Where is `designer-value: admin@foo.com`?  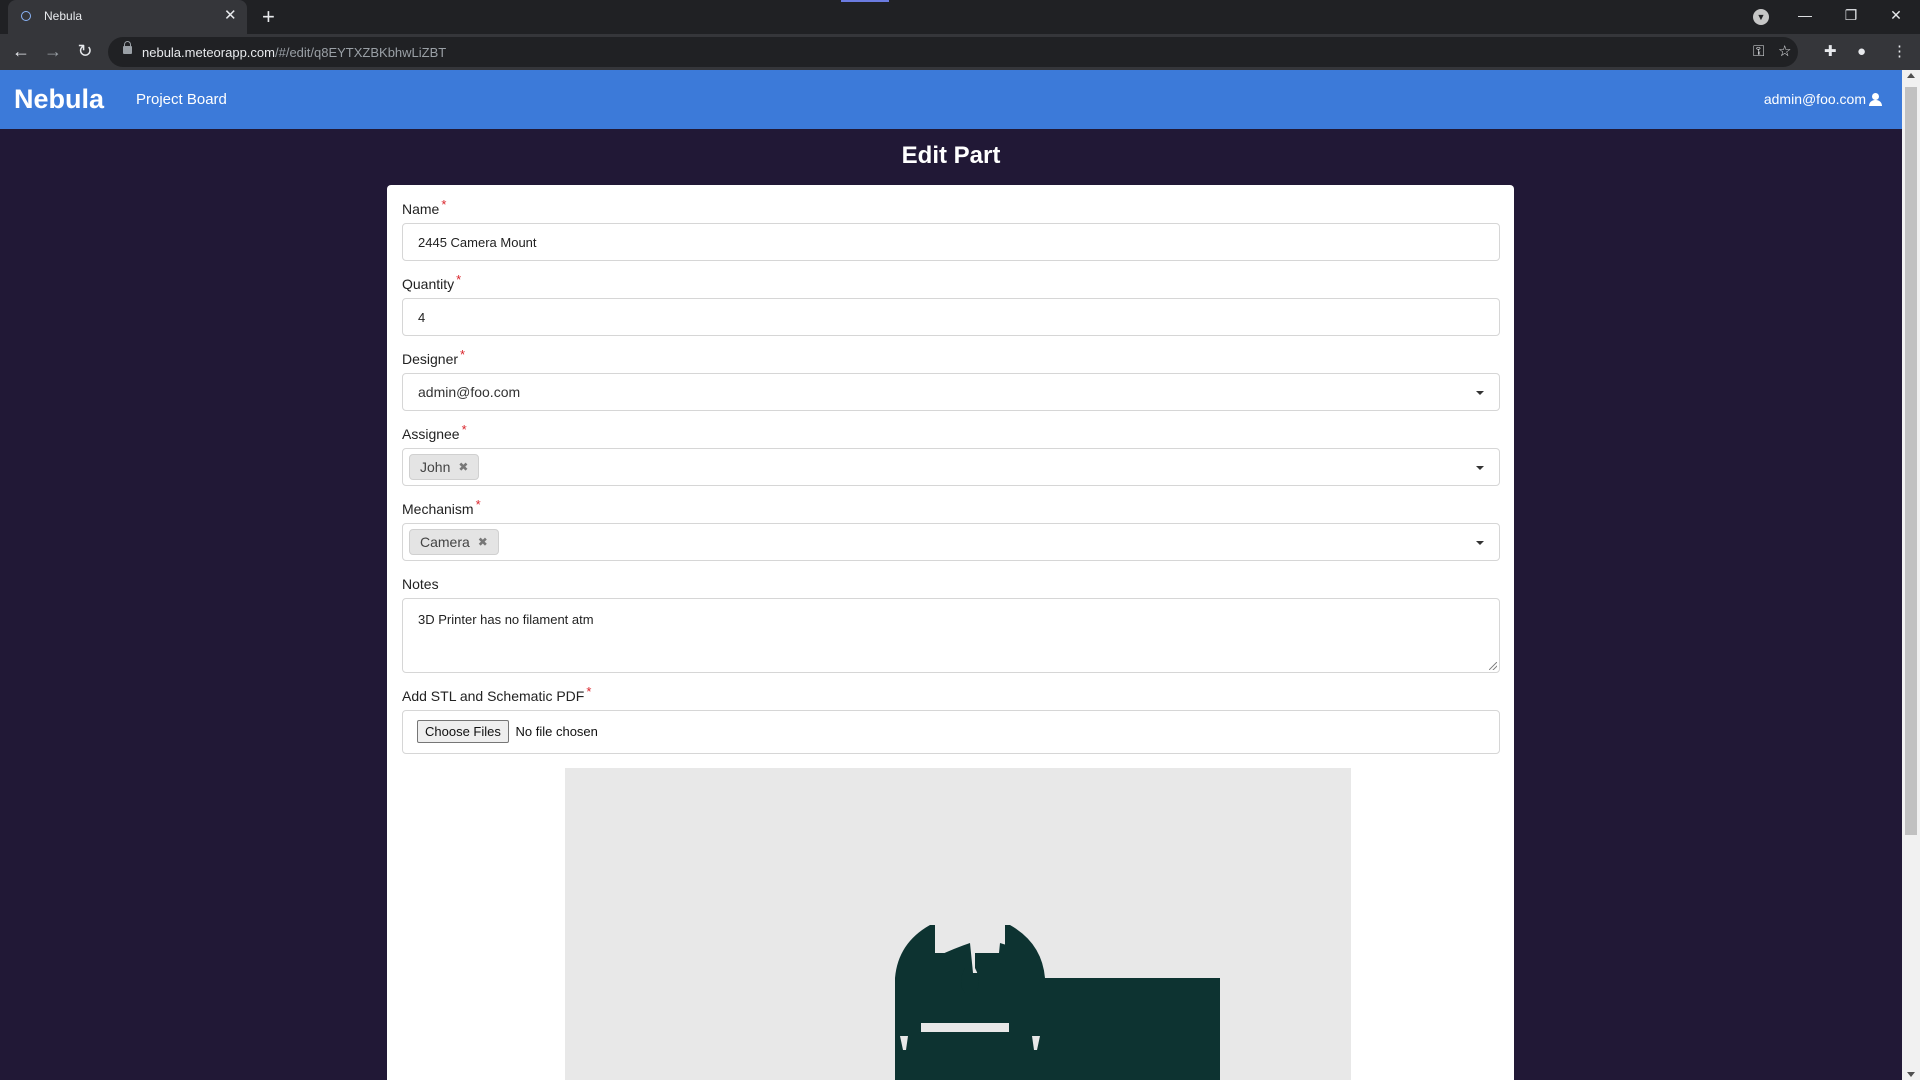
designer-value: admin@foo.com is located at coordinates (469, 392).